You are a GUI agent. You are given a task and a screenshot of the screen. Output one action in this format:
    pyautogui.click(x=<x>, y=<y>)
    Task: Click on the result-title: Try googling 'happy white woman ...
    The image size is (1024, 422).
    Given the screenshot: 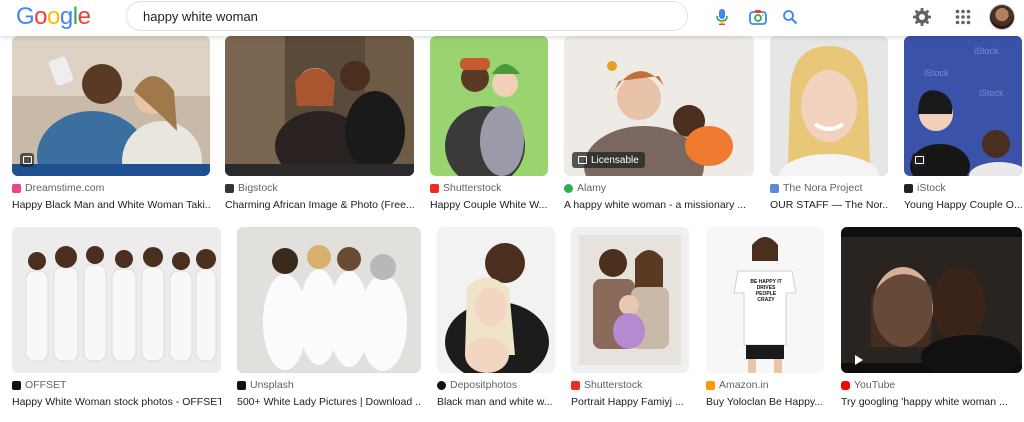 What is the action you would take?
    pyautogui.click(x=931, y=402)
    